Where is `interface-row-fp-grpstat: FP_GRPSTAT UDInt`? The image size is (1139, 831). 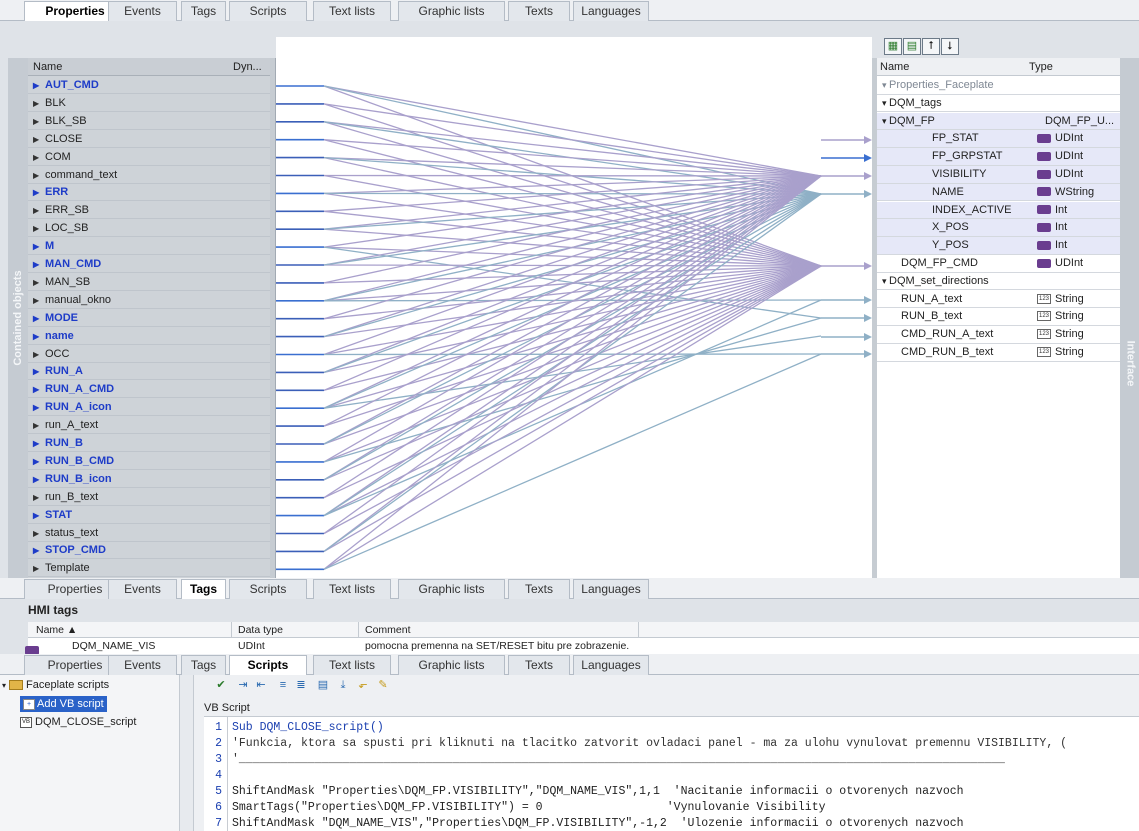 interface-row-fp-grpstat: FP_GRPSTAT UDInt is located at coordinates (998, 157).